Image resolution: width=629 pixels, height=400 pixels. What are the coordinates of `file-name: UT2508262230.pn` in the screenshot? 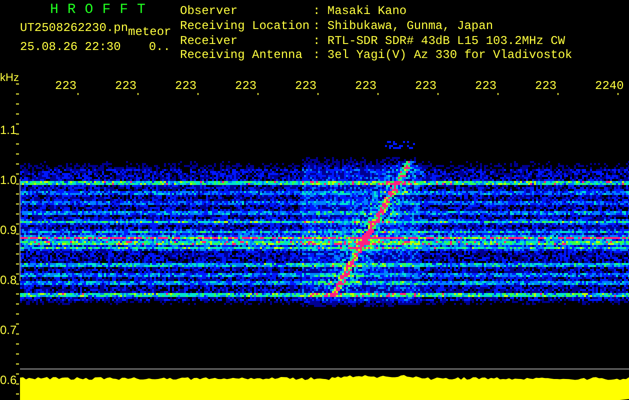 It's located at (74, 28).